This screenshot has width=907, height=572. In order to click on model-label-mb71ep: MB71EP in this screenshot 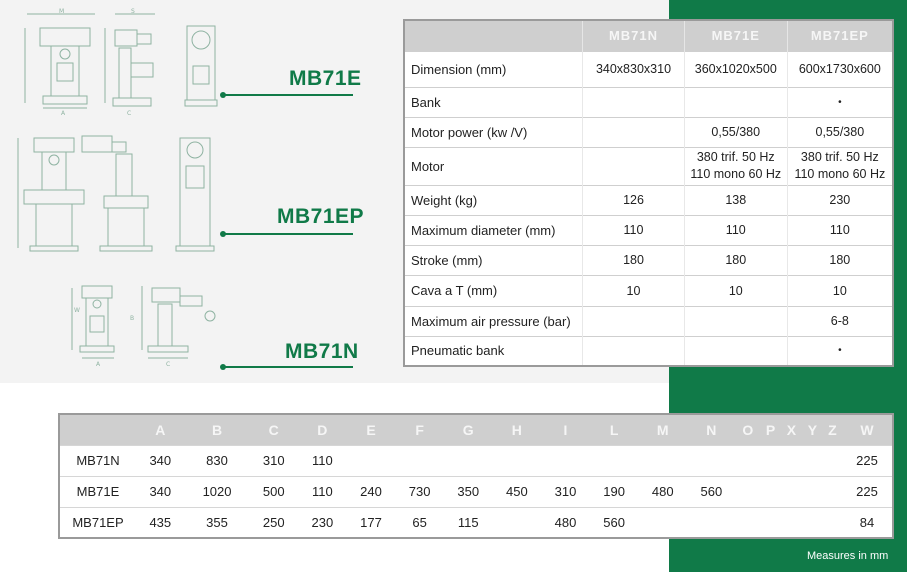, I will do `click(321, 216)`.